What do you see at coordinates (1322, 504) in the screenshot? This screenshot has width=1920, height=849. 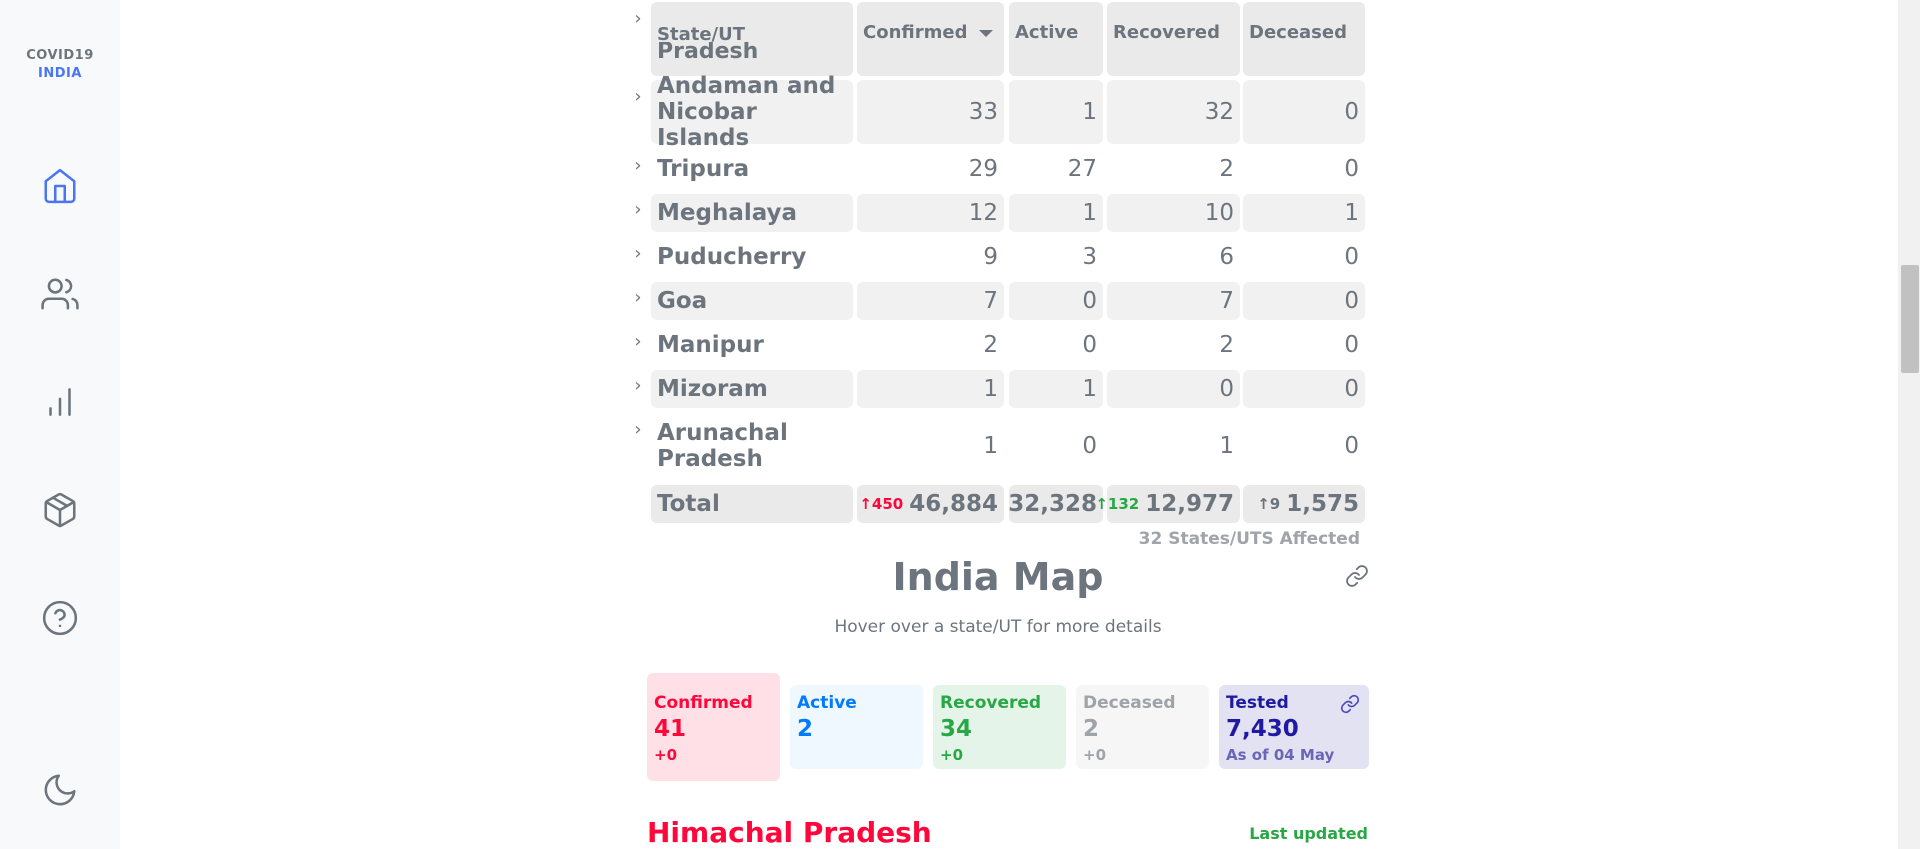 I see `total-deceased-value: 1,575` at bounding box center [1322, 504].